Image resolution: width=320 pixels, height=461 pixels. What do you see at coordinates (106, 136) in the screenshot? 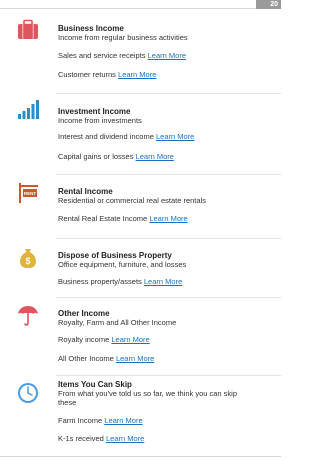
I see `item-label: Interest and dividend income` at bounding box center [106, 136].